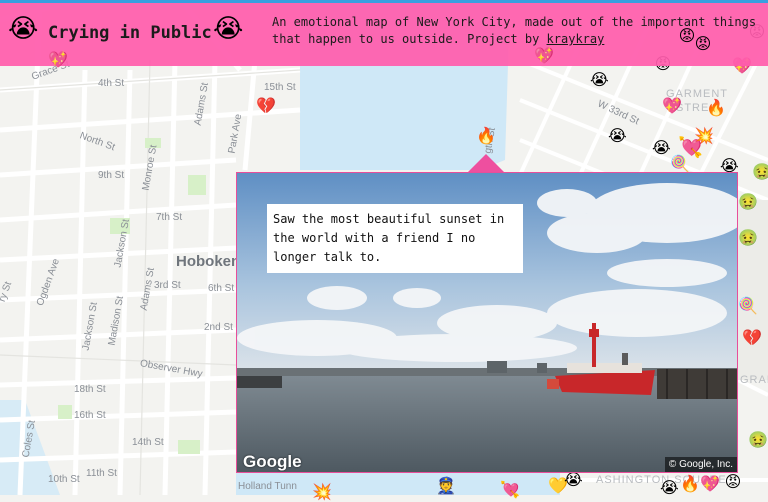 The width and height of the screenshot is (768, 502). Describe the element at coordinates (111, 83) in the screenshot. I see `map-label-4th-st: 4th St` at that location.